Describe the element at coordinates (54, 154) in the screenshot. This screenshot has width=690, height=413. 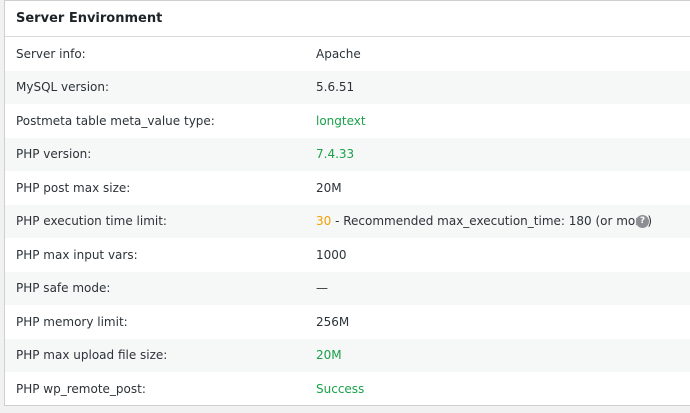
I see `row-label: PHP version:` at that location.